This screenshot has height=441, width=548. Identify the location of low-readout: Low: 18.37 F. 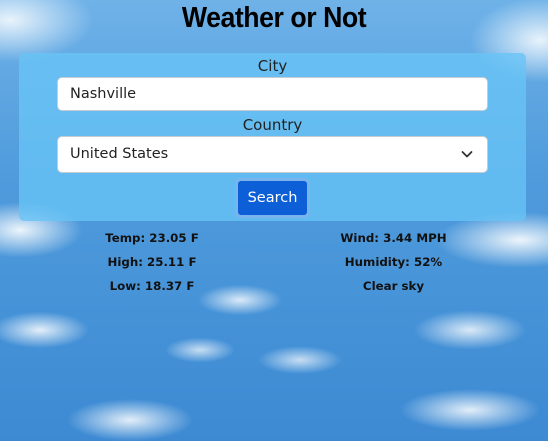
(152, 286).